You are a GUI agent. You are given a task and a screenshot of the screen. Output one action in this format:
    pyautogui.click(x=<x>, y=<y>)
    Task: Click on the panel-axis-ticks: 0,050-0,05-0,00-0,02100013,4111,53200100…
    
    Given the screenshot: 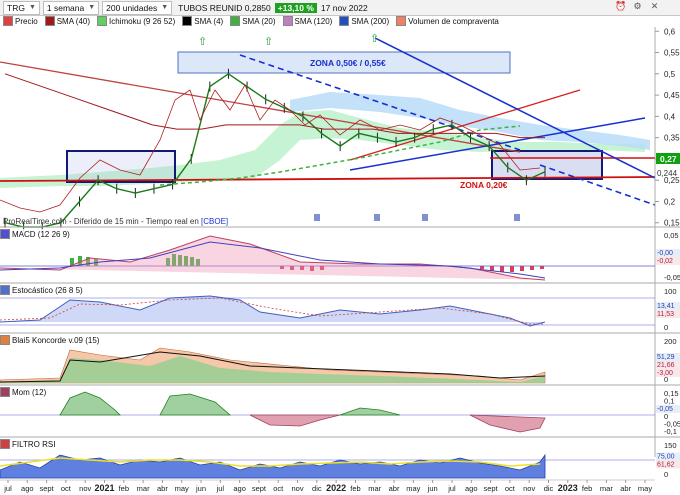 What is the action you would take?
    pyautogui.click(x=668, y=355)
    